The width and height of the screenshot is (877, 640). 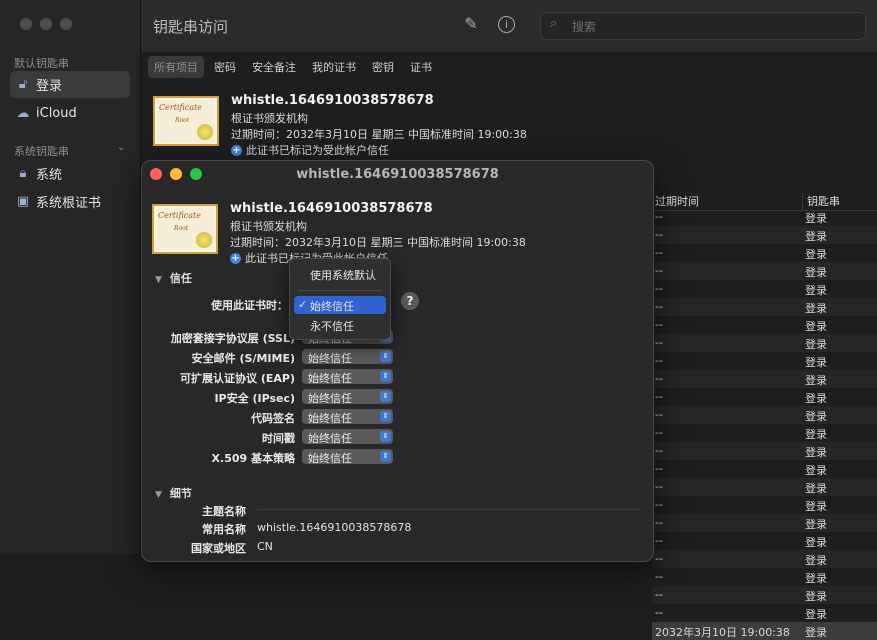 I want to click on tab-keys: 密钥, so click(x=383, y=67).